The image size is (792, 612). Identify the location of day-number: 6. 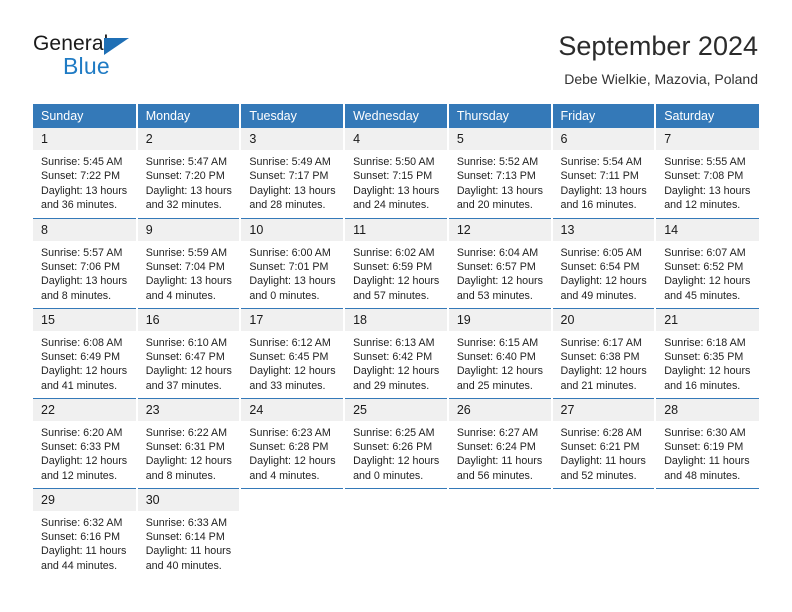
(603, 139).